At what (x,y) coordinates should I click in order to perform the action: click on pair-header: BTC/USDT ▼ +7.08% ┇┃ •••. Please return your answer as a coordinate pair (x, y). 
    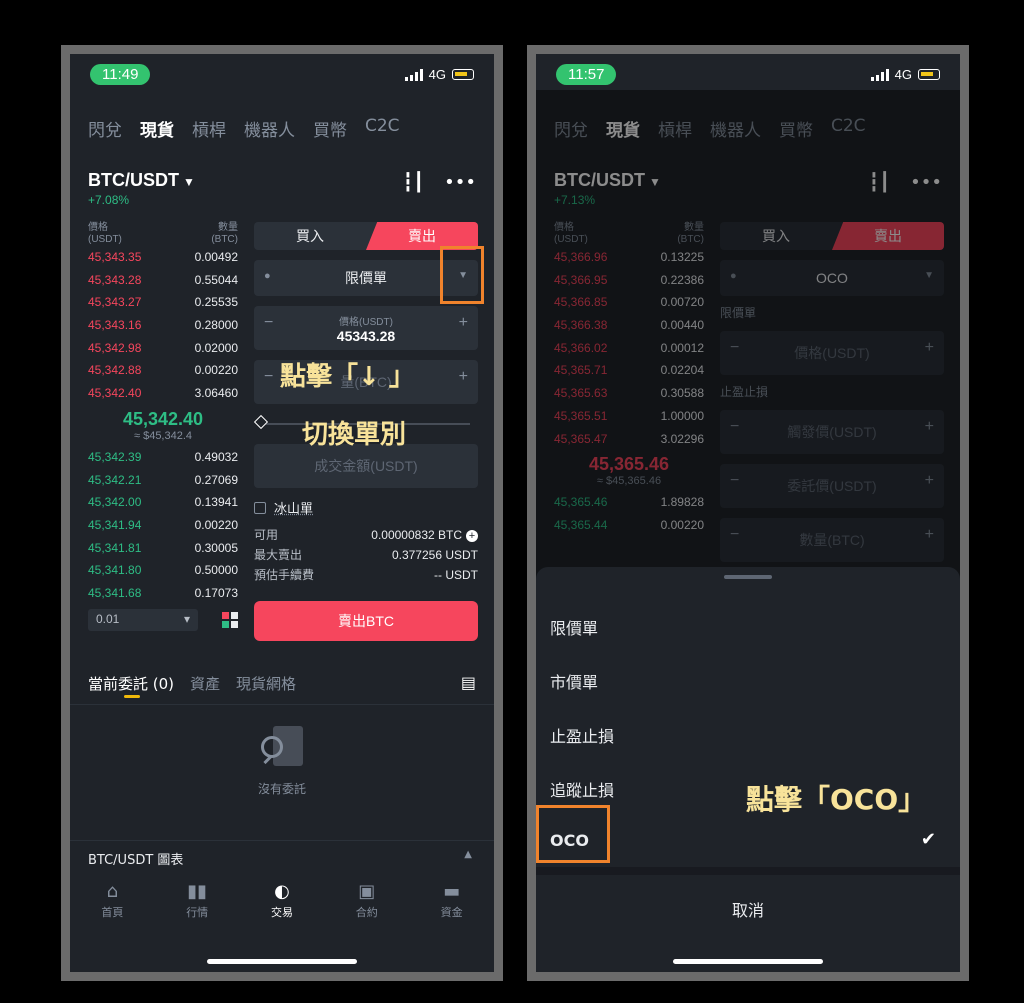
    Looking at the image, I should click on (282, 190).